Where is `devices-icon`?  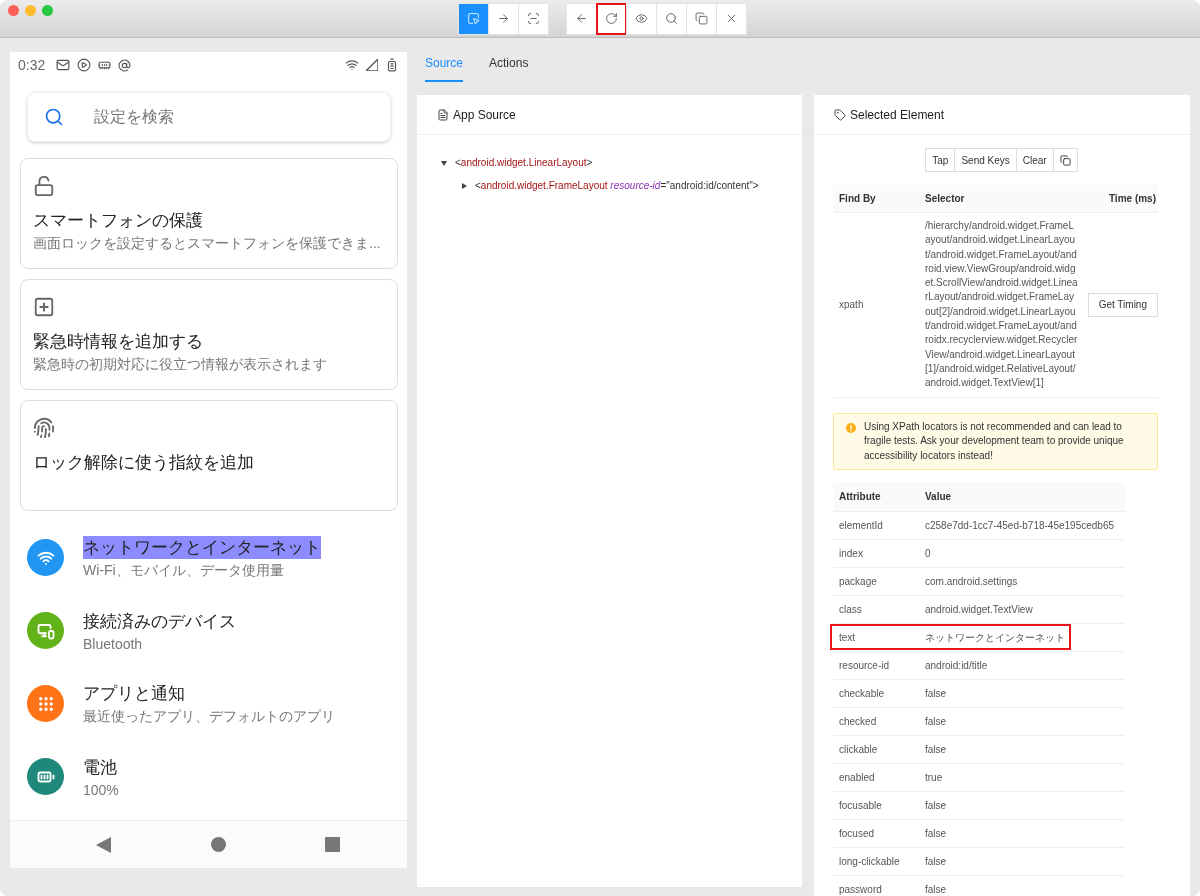
devices-icon is located at coordinates (45, 630).